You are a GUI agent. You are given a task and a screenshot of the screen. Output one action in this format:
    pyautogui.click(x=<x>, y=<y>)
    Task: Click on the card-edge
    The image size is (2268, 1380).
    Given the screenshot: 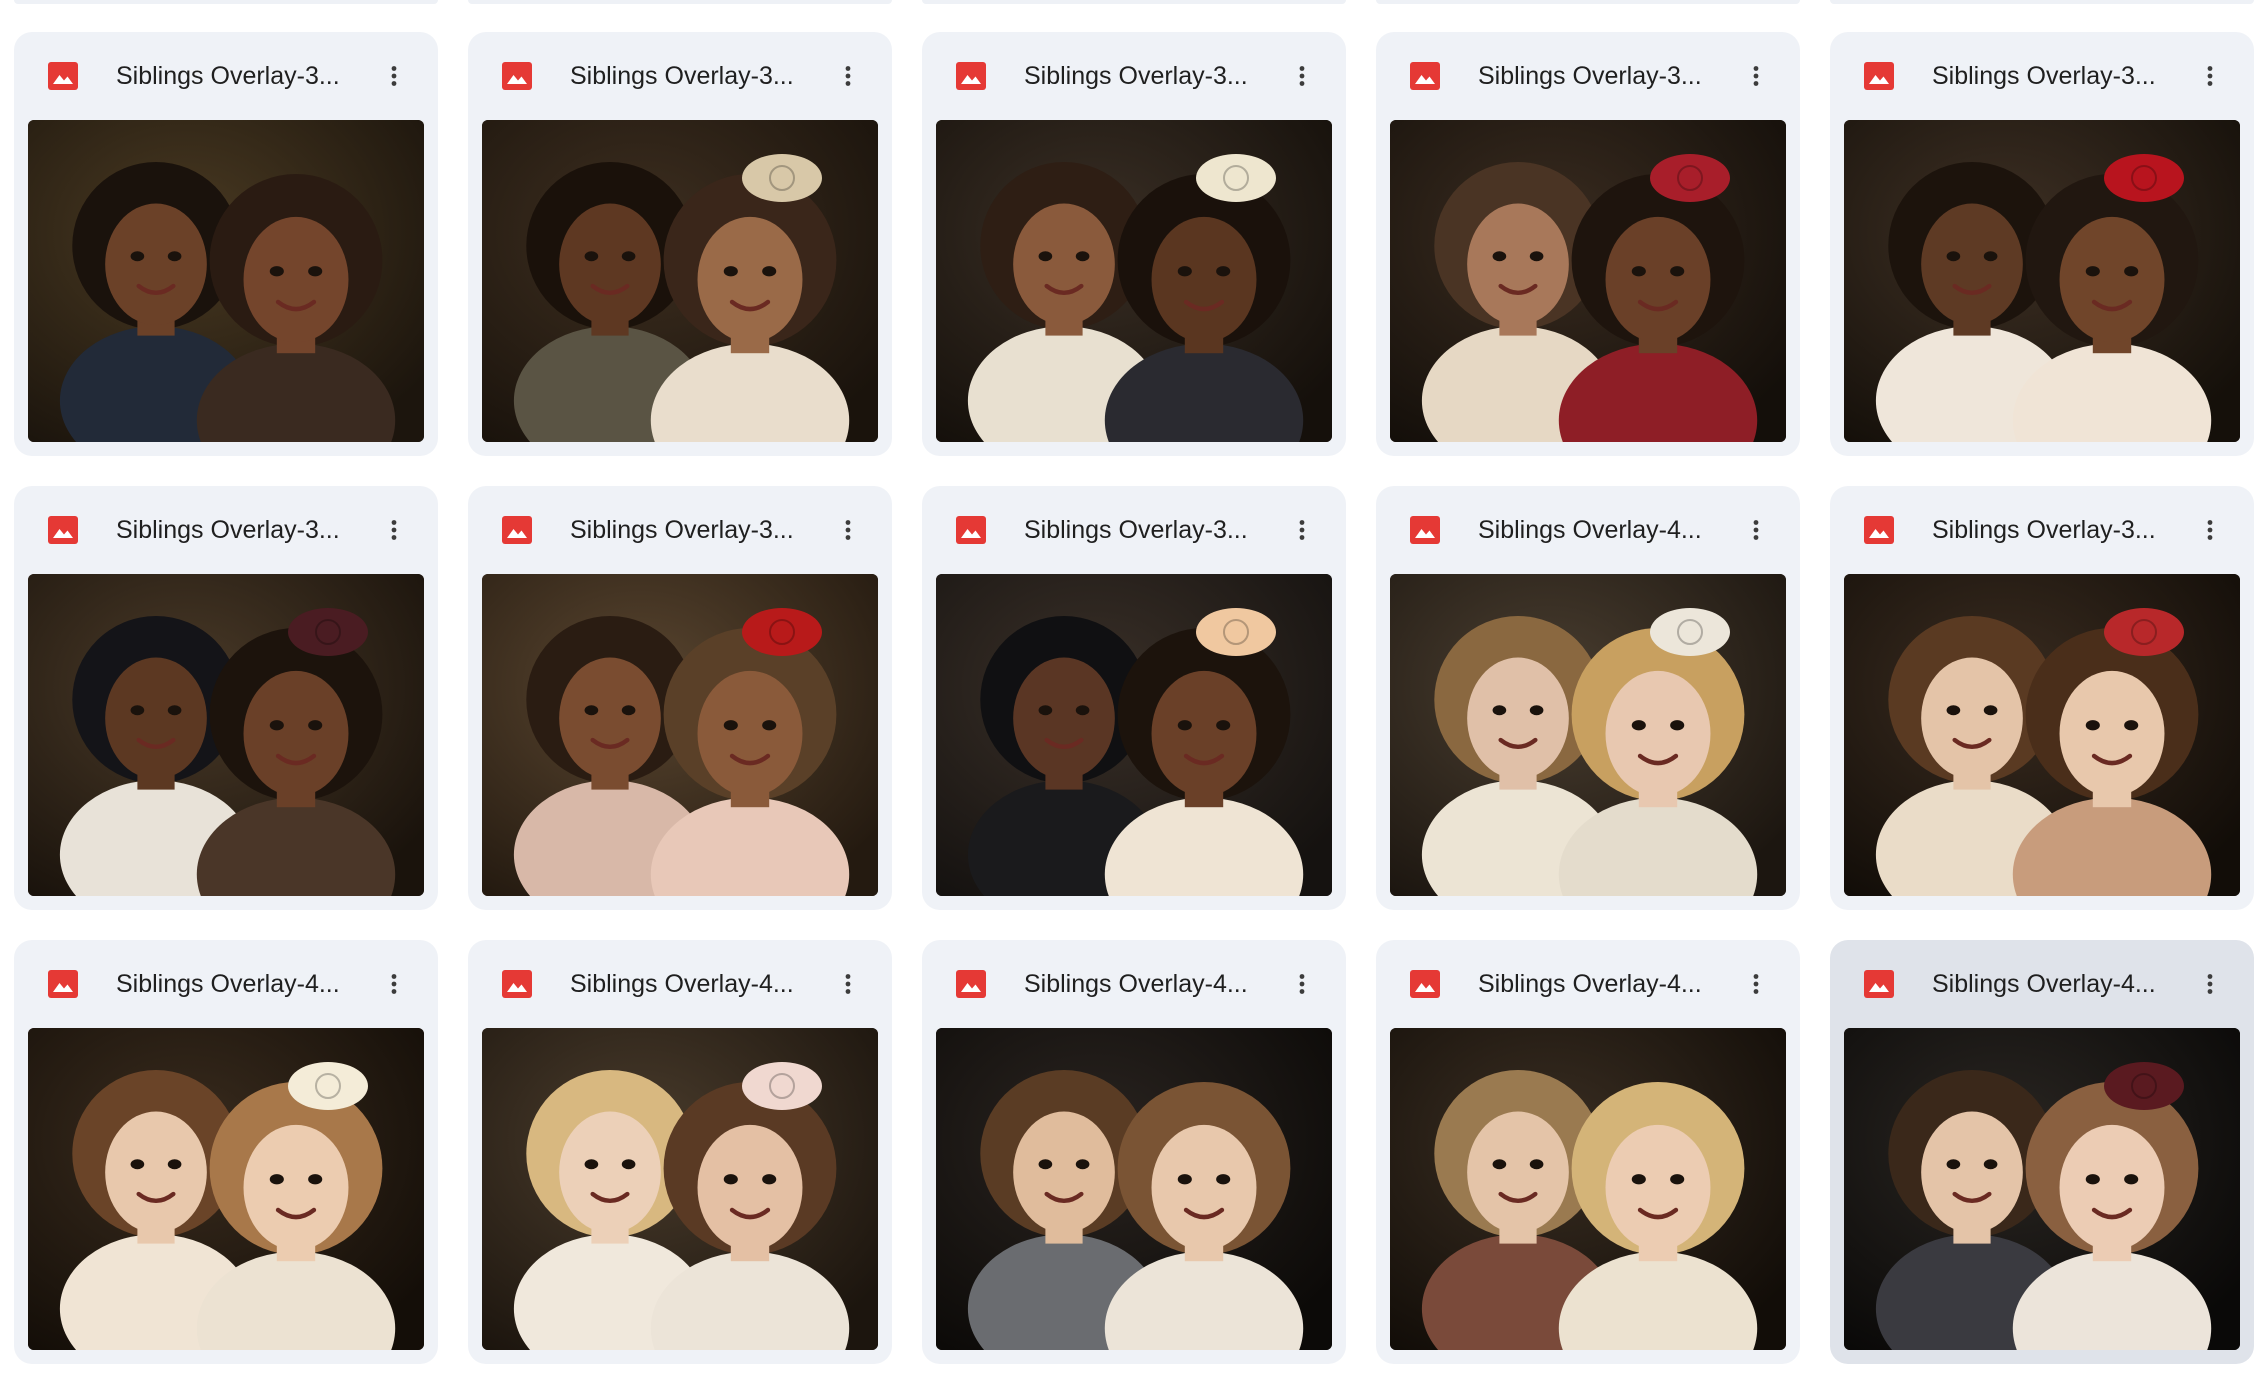 What is the action you would take?
    pyautogui.click(x=1134, y=2)
    